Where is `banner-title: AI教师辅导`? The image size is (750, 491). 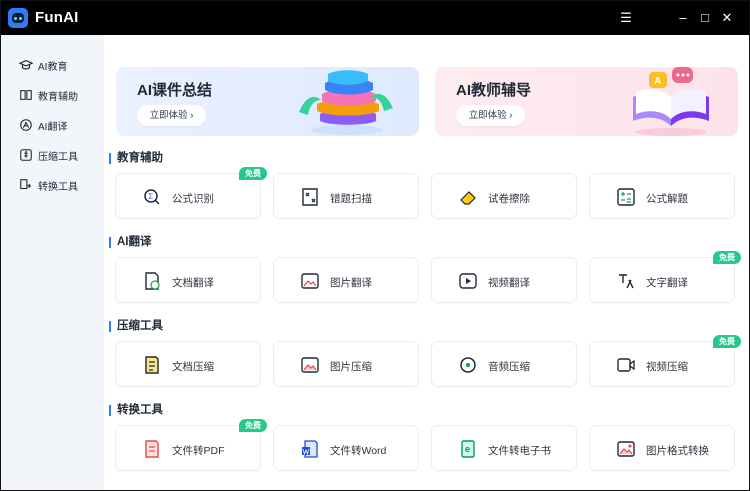
banner-title: AI教师辅导 is located at coordinates (494, 90).